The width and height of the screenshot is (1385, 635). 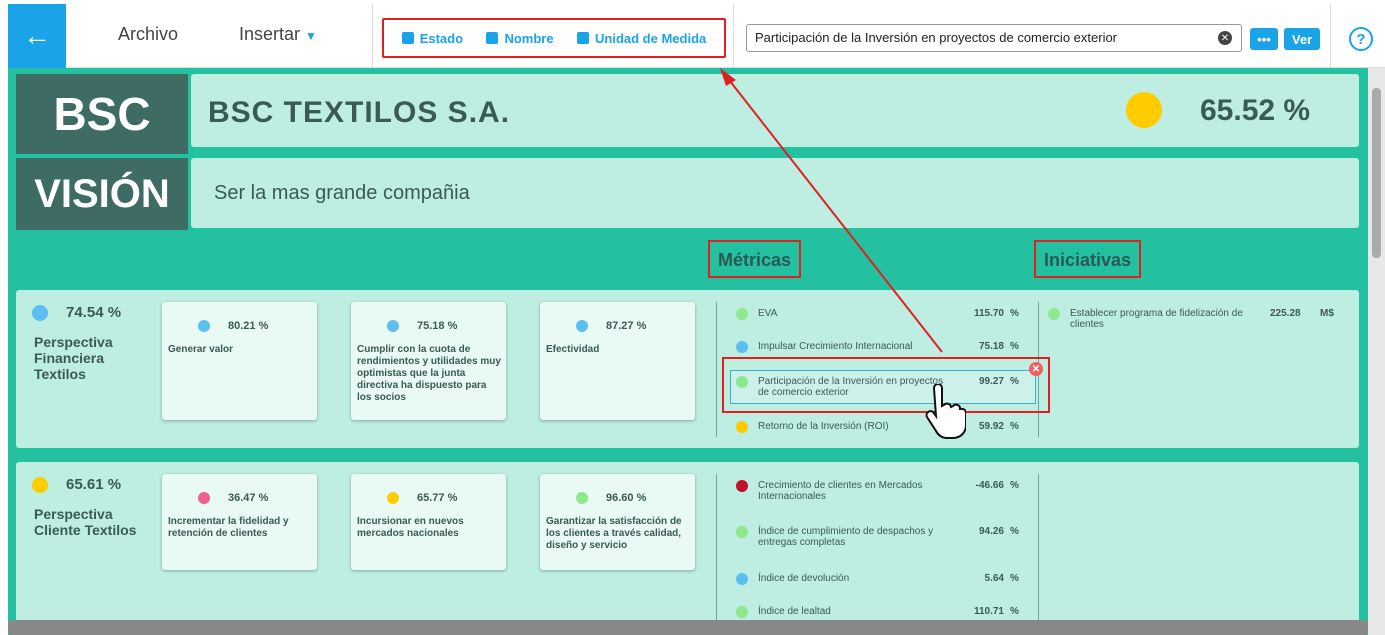 What do you see at coordinates (728, 77) in the screenshot?
I see `arrow-head` at bounding box center [728, 77].